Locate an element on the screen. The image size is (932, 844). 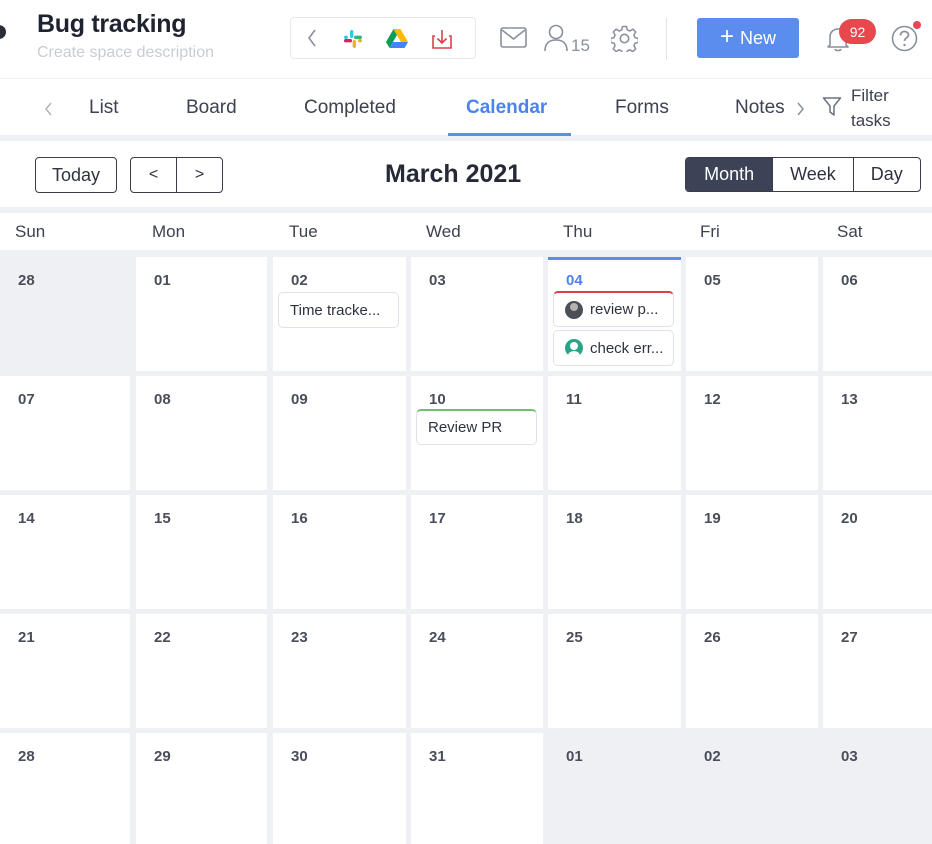
new-button: + New is located at coordinates (748, 38).